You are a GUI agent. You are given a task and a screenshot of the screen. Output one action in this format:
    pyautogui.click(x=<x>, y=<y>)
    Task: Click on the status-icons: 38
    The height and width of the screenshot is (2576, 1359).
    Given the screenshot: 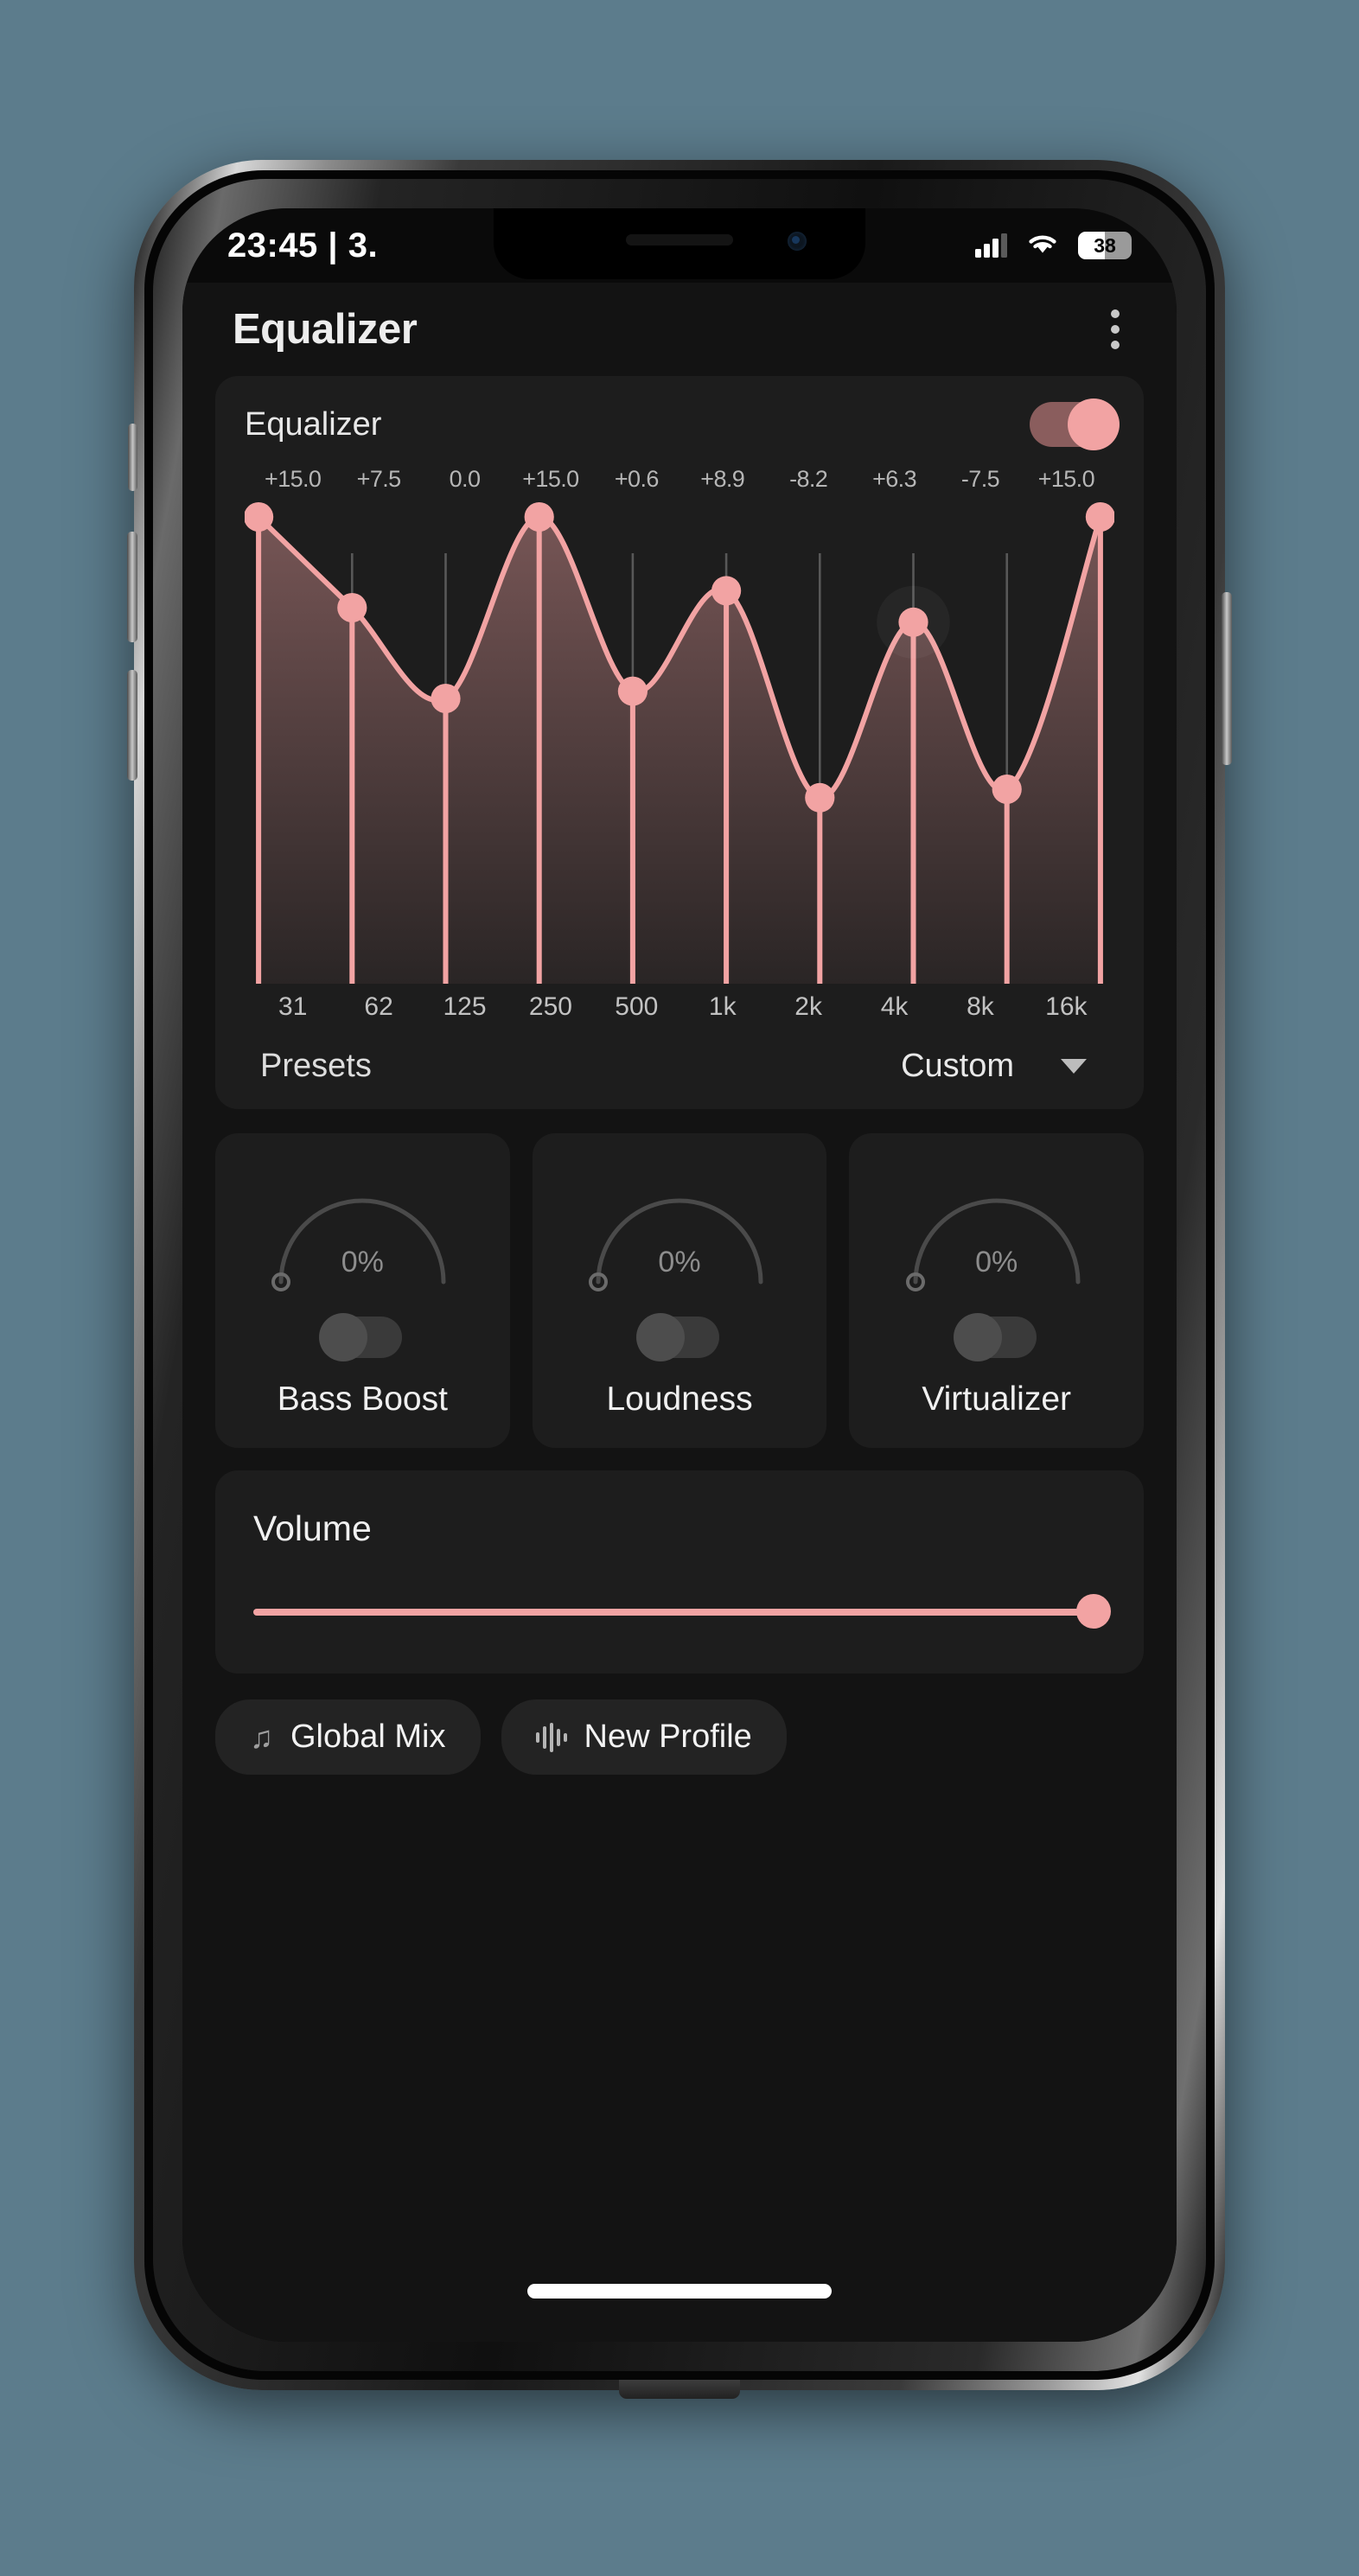 What is the action you would take?
    pyautogui.click(x=1053, y=245)
    